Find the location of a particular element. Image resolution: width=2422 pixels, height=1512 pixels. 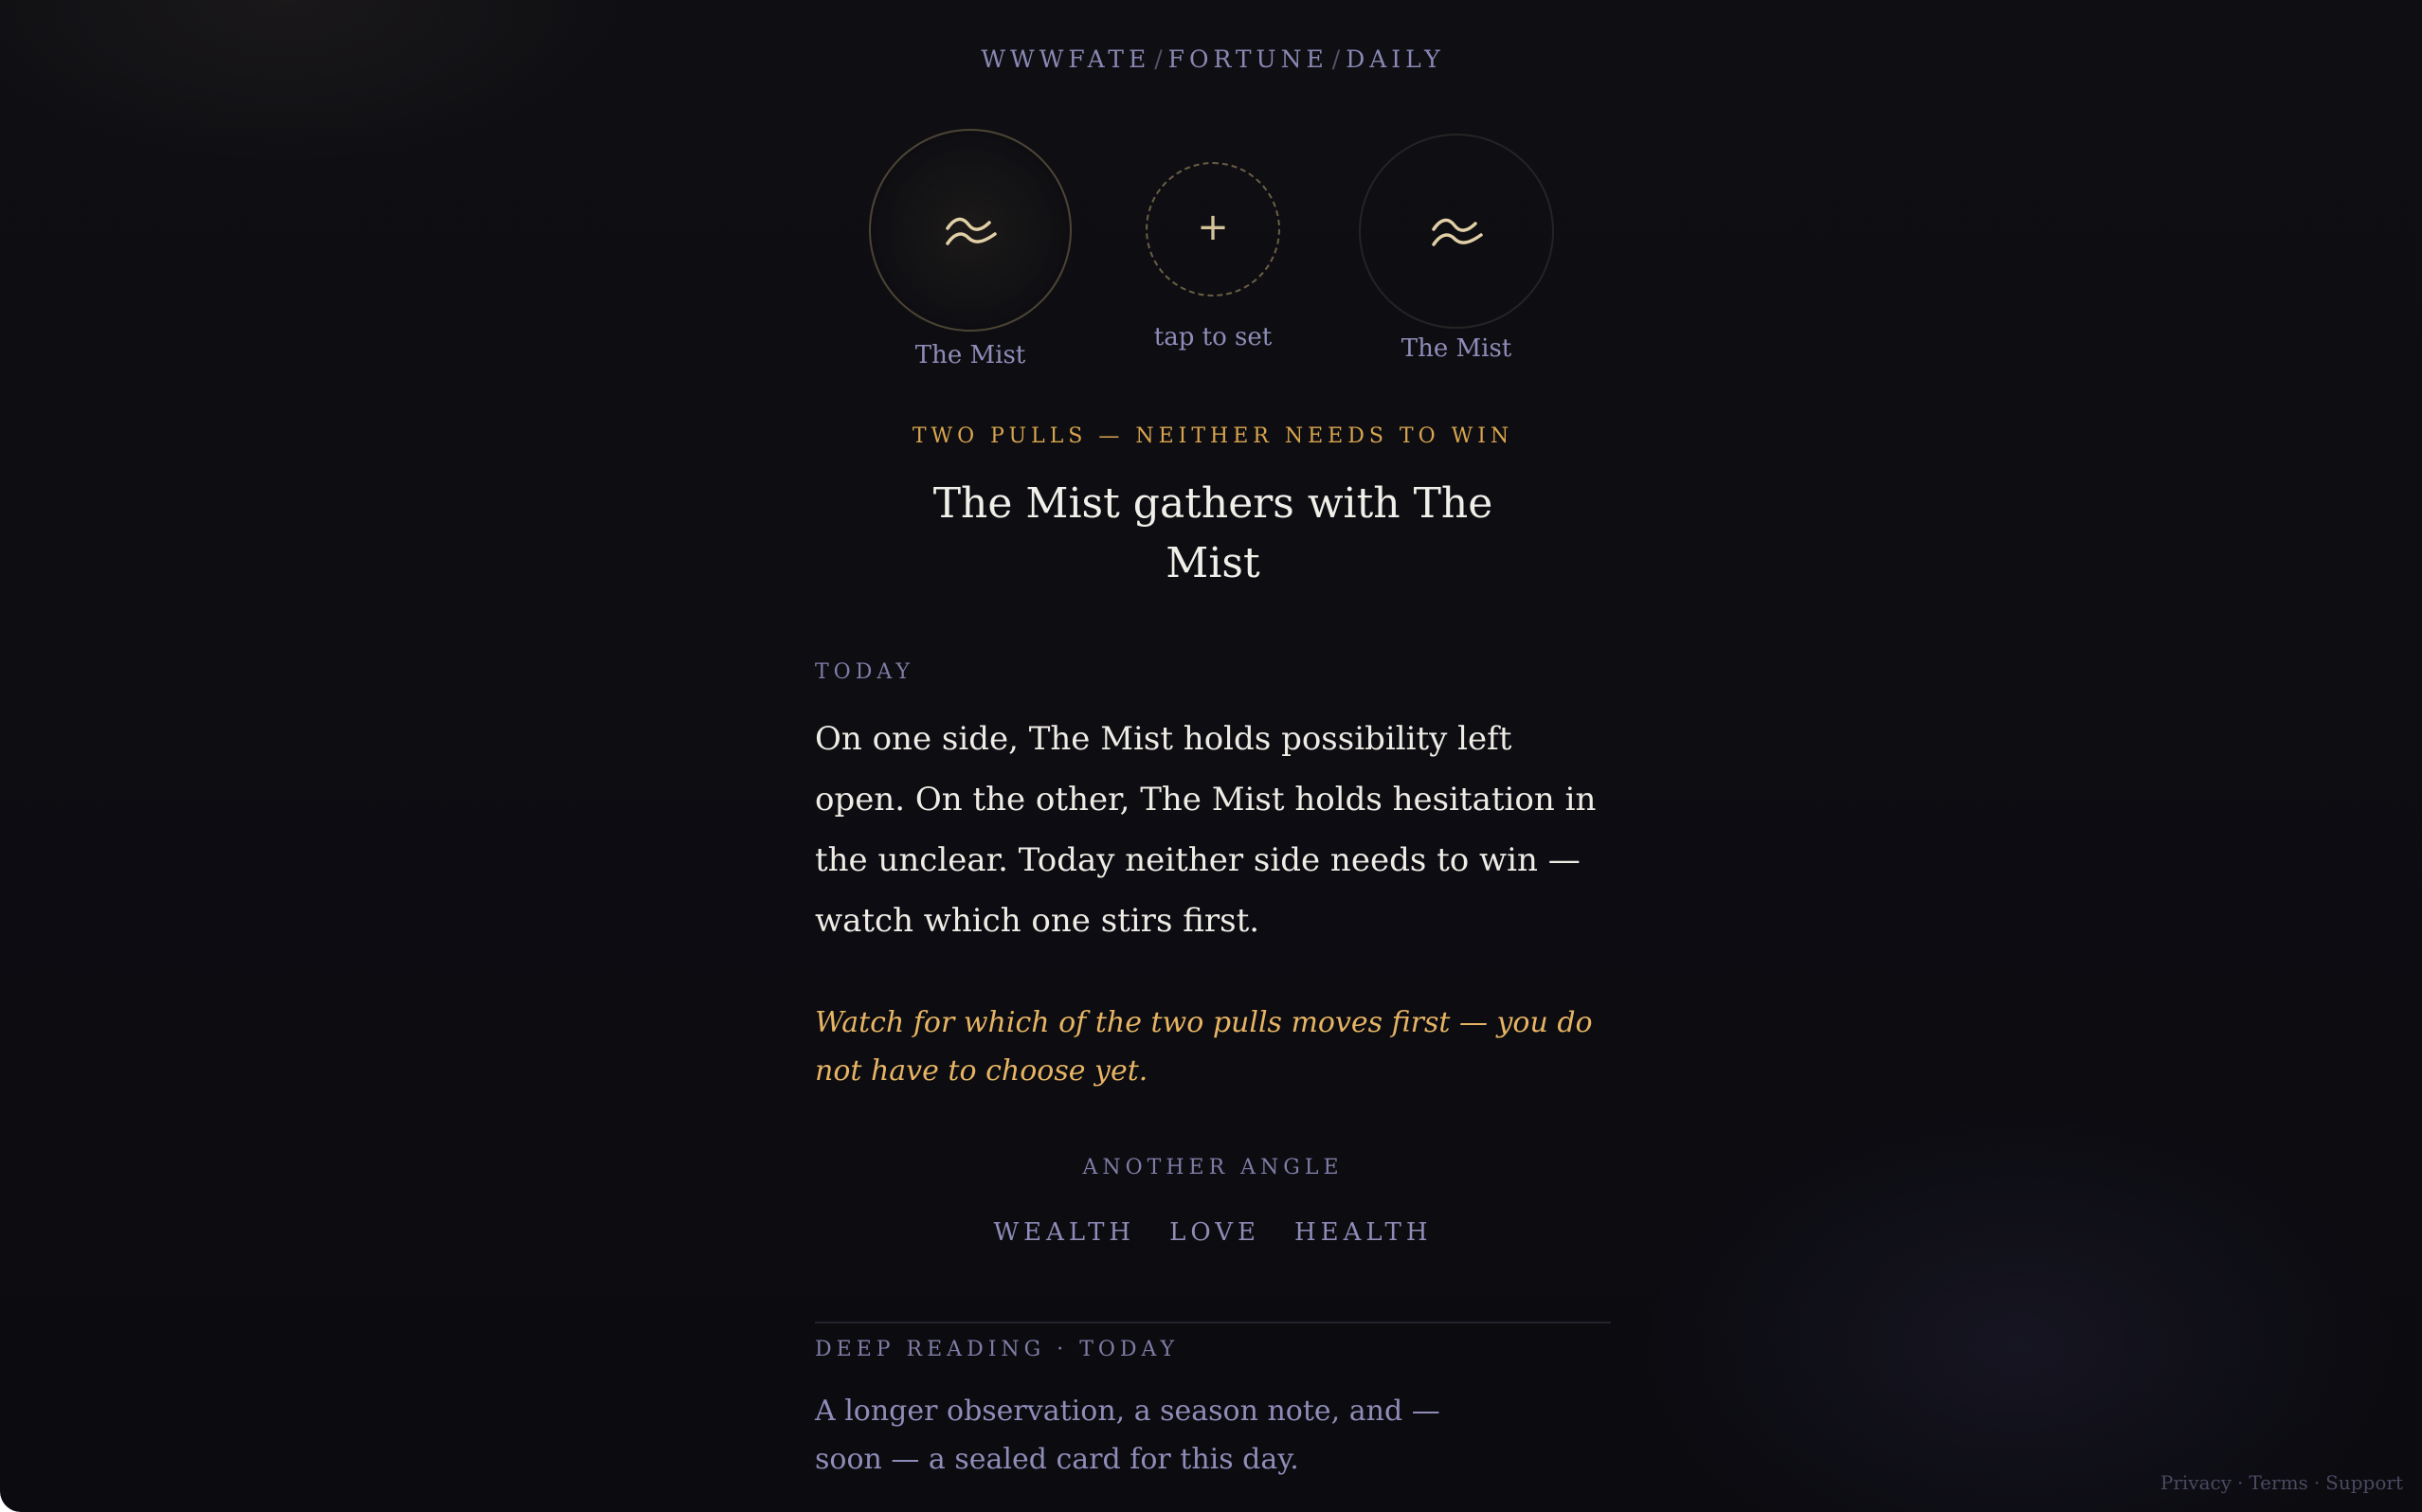

breadcrumb: WWWFATE / FORTUNE / DAILY is located at coordinates (1213, 59).